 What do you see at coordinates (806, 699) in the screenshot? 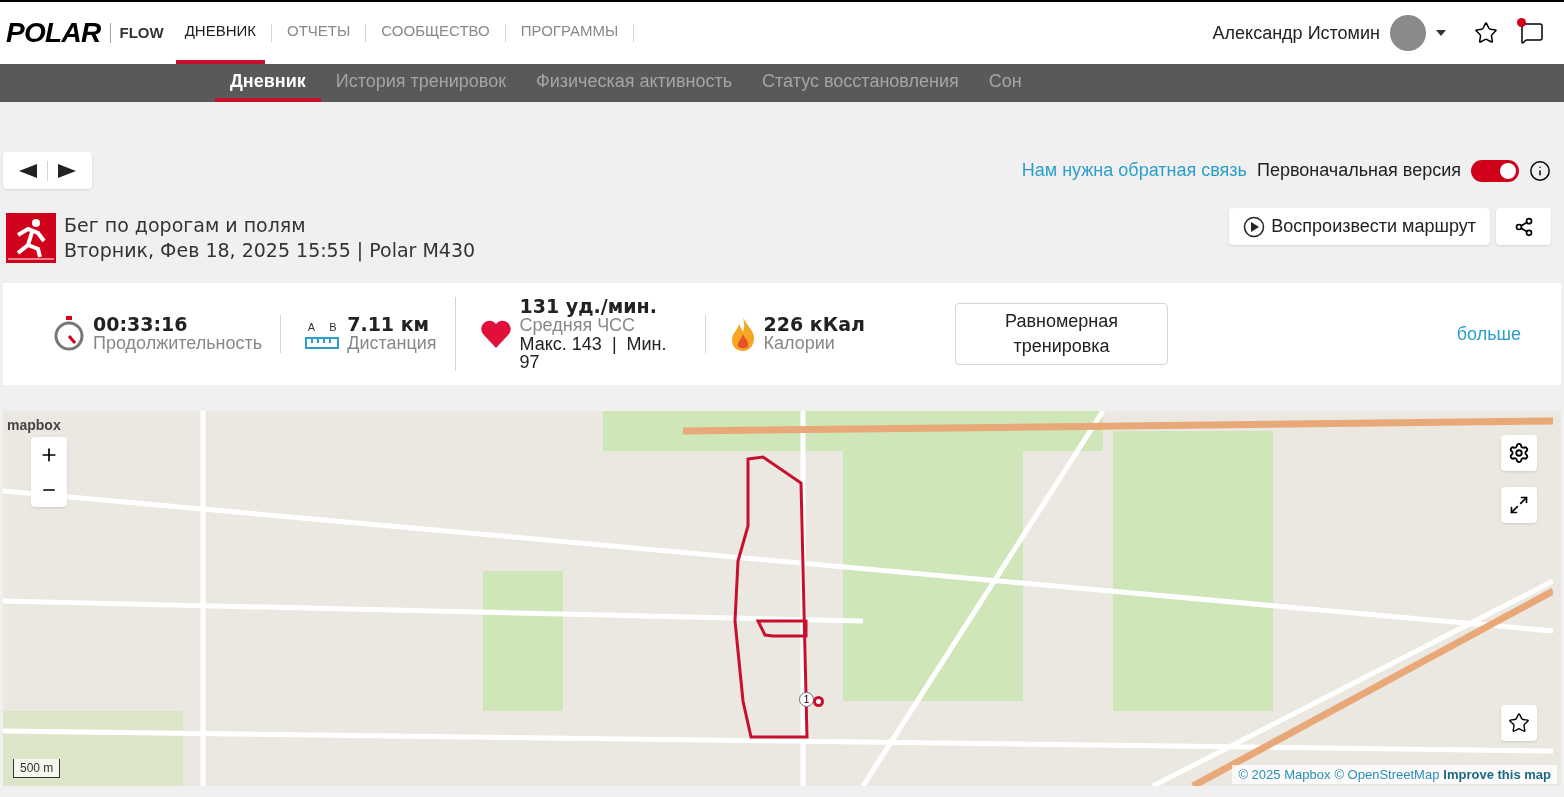
I see `route-marker: 1` at bounding box center [806, 699].